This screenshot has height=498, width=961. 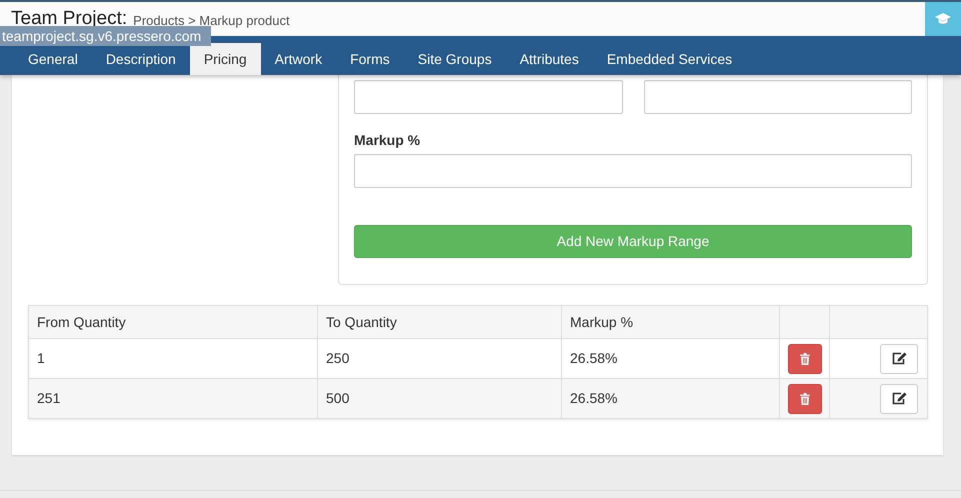 I want to click on table-cell: 251, so click(x=173, y=398).